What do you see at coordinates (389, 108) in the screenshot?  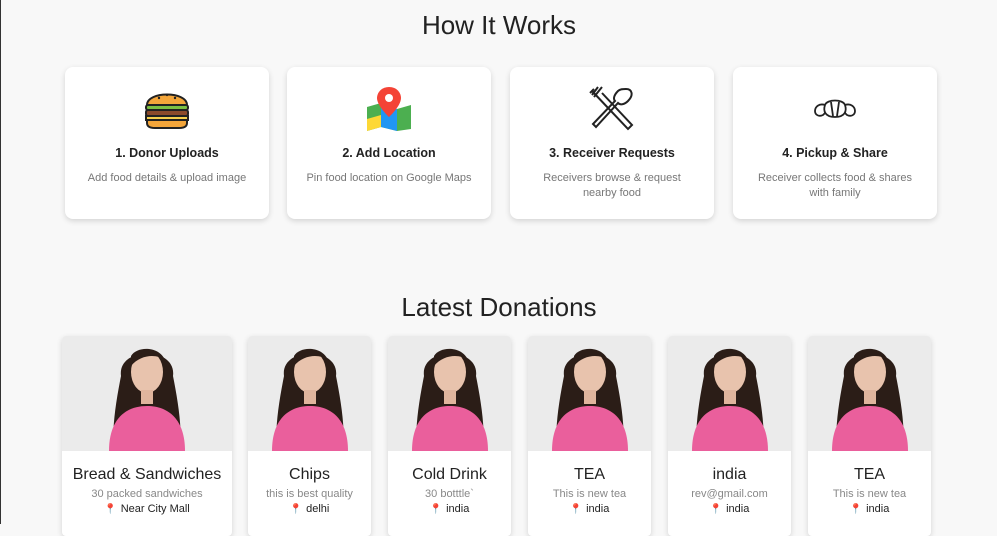 I see `map-pin-icon` at bounding box center [389, 108].